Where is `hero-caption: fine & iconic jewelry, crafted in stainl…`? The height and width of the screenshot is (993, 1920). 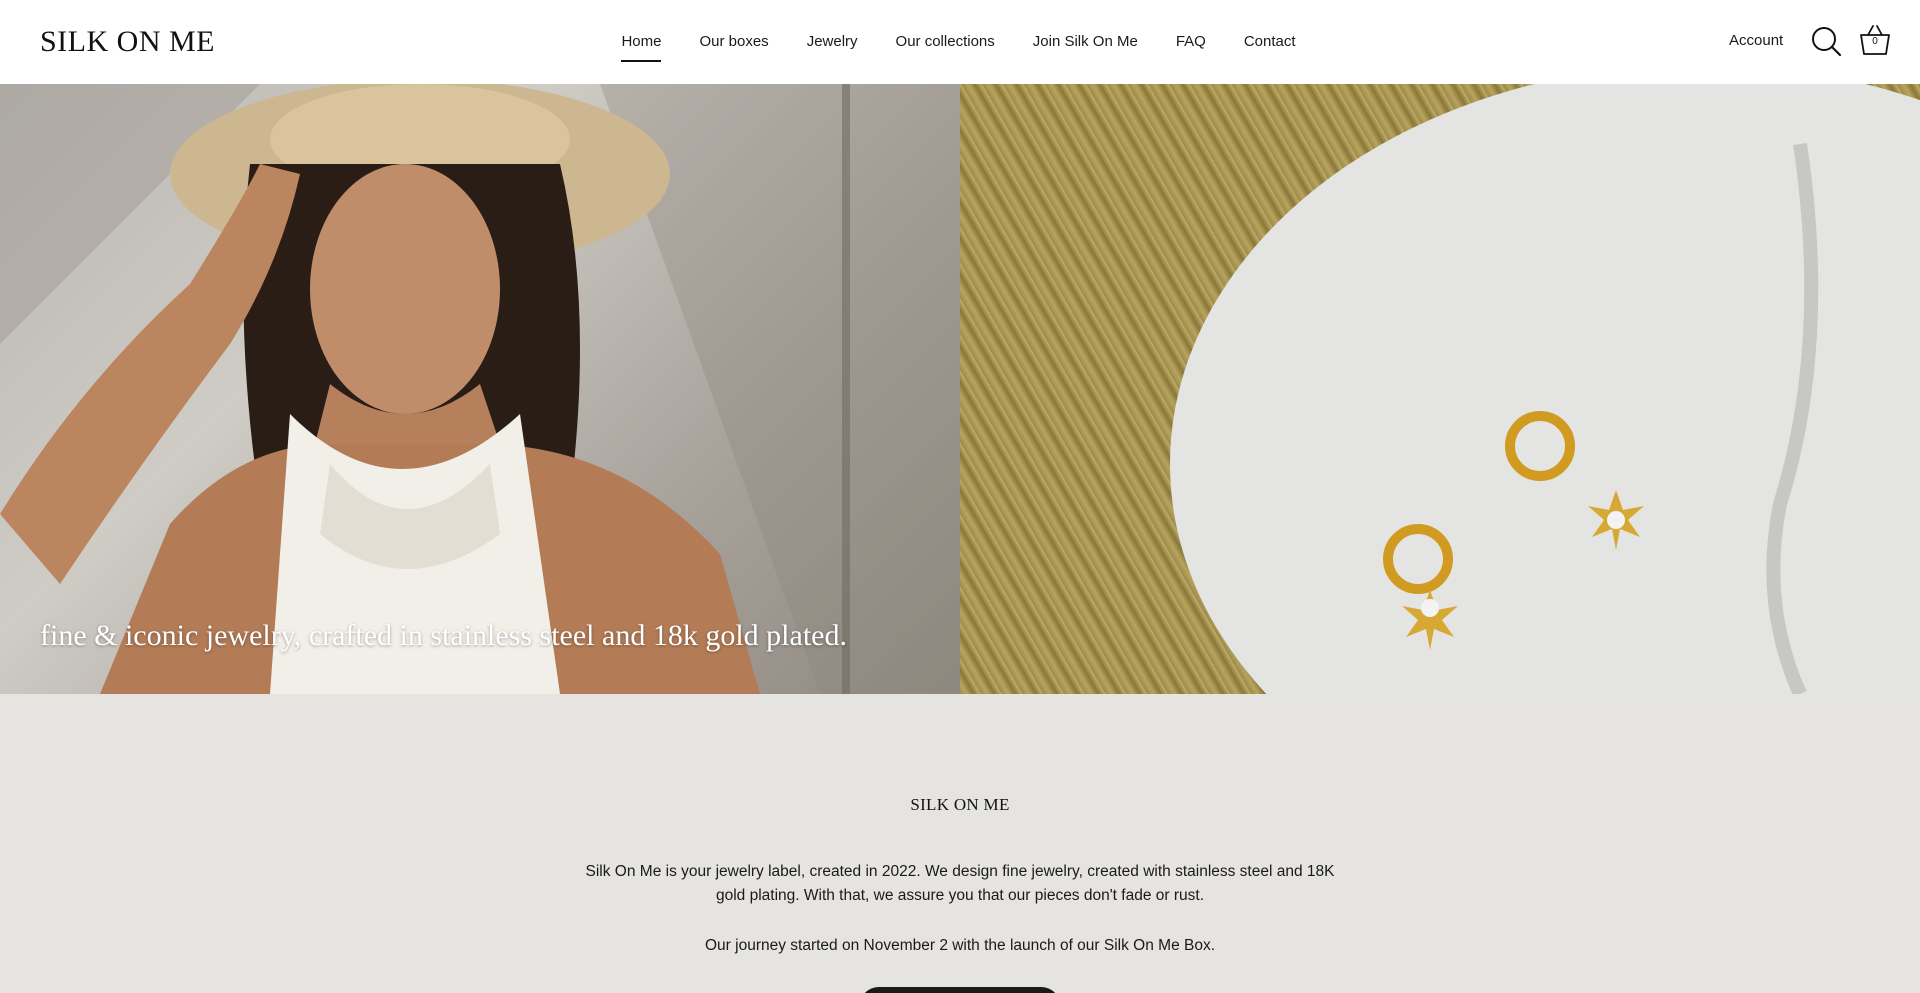
hero-caption: fine & iconic jewelry, crafted in stainl… is located at coordinates (443, 635).